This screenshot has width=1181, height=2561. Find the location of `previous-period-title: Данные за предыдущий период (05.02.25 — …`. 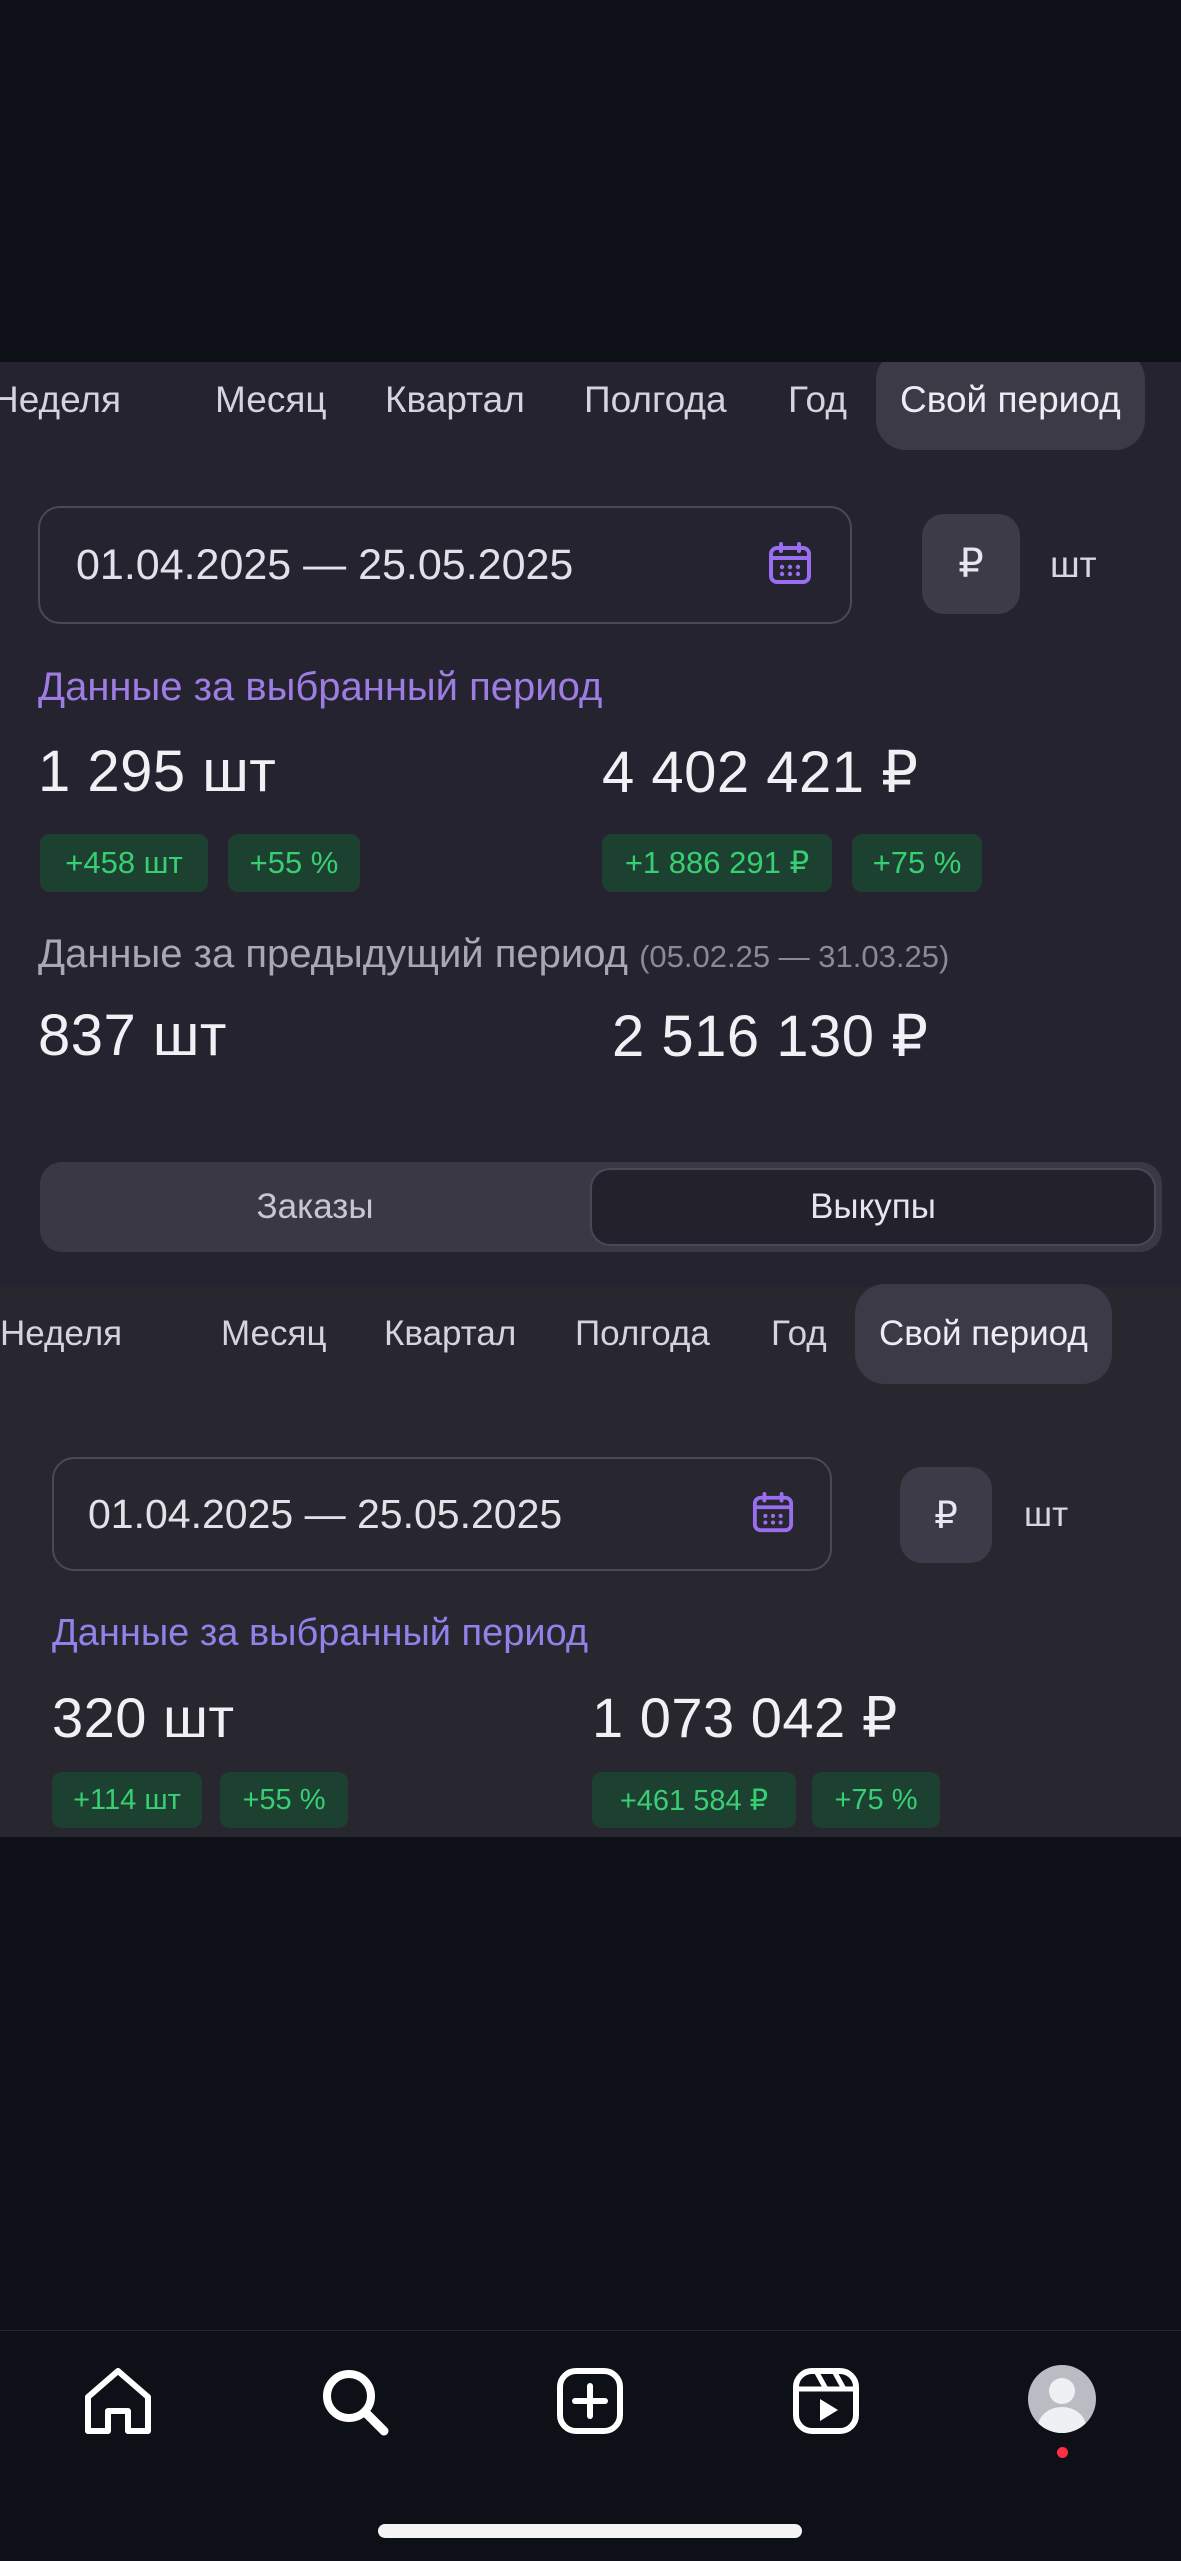

previous-period-title: Данные за предыдущий период (05.02.25 — … is located at coordinates (494, 954).